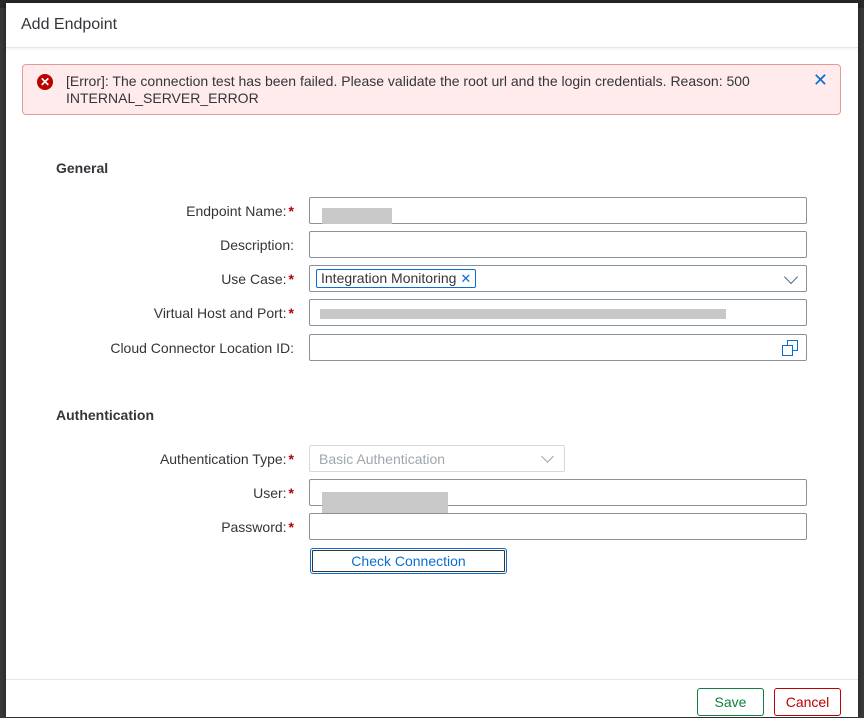  I want to click on cloud-connector-label: Cloud Connector Location ID:, so click(202, 348).